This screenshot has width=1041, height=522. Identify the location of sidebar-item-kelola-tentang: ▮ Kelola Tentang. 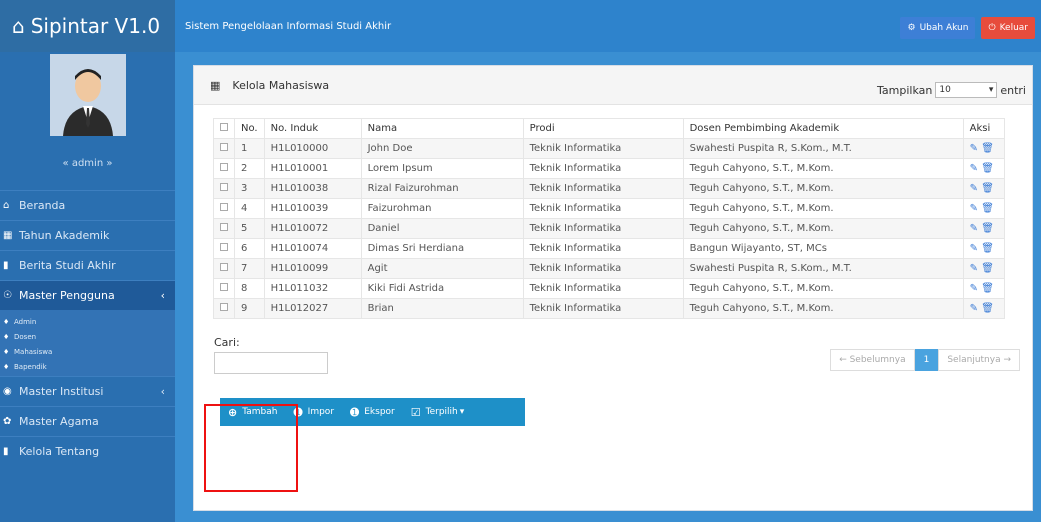
(87, 451).